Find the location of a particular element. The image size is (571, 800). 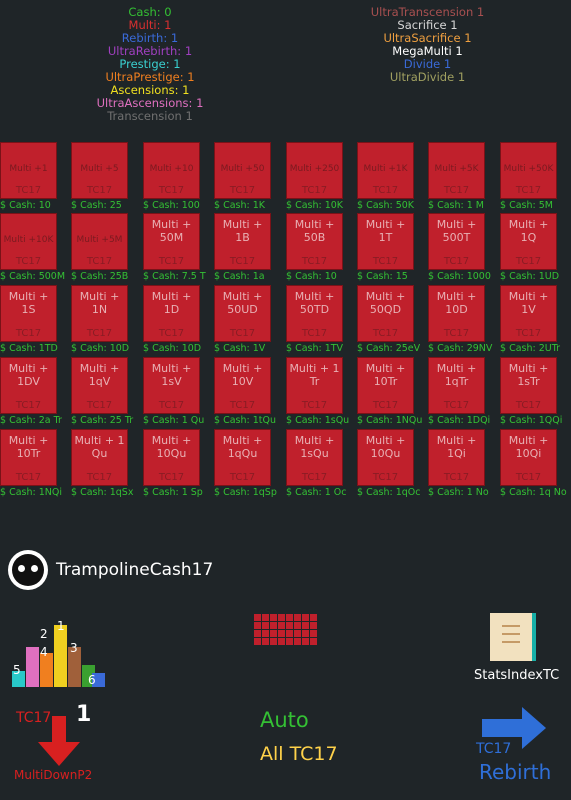

upgrade-button: Multi + 50UD TC17 is located at coordinates (242, 313).